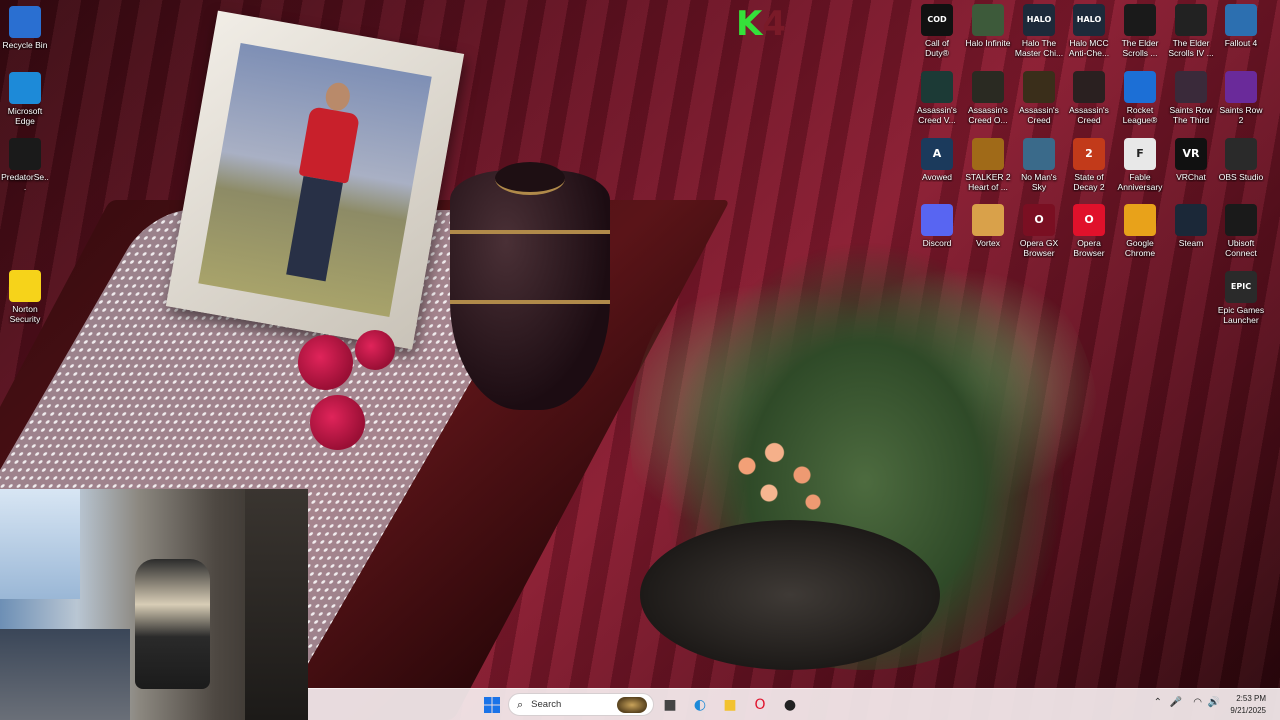  What do you see at coordinates (988, 154) in the screenshot?
I see `stalker-2-icon` at bounding box center [988, 154].